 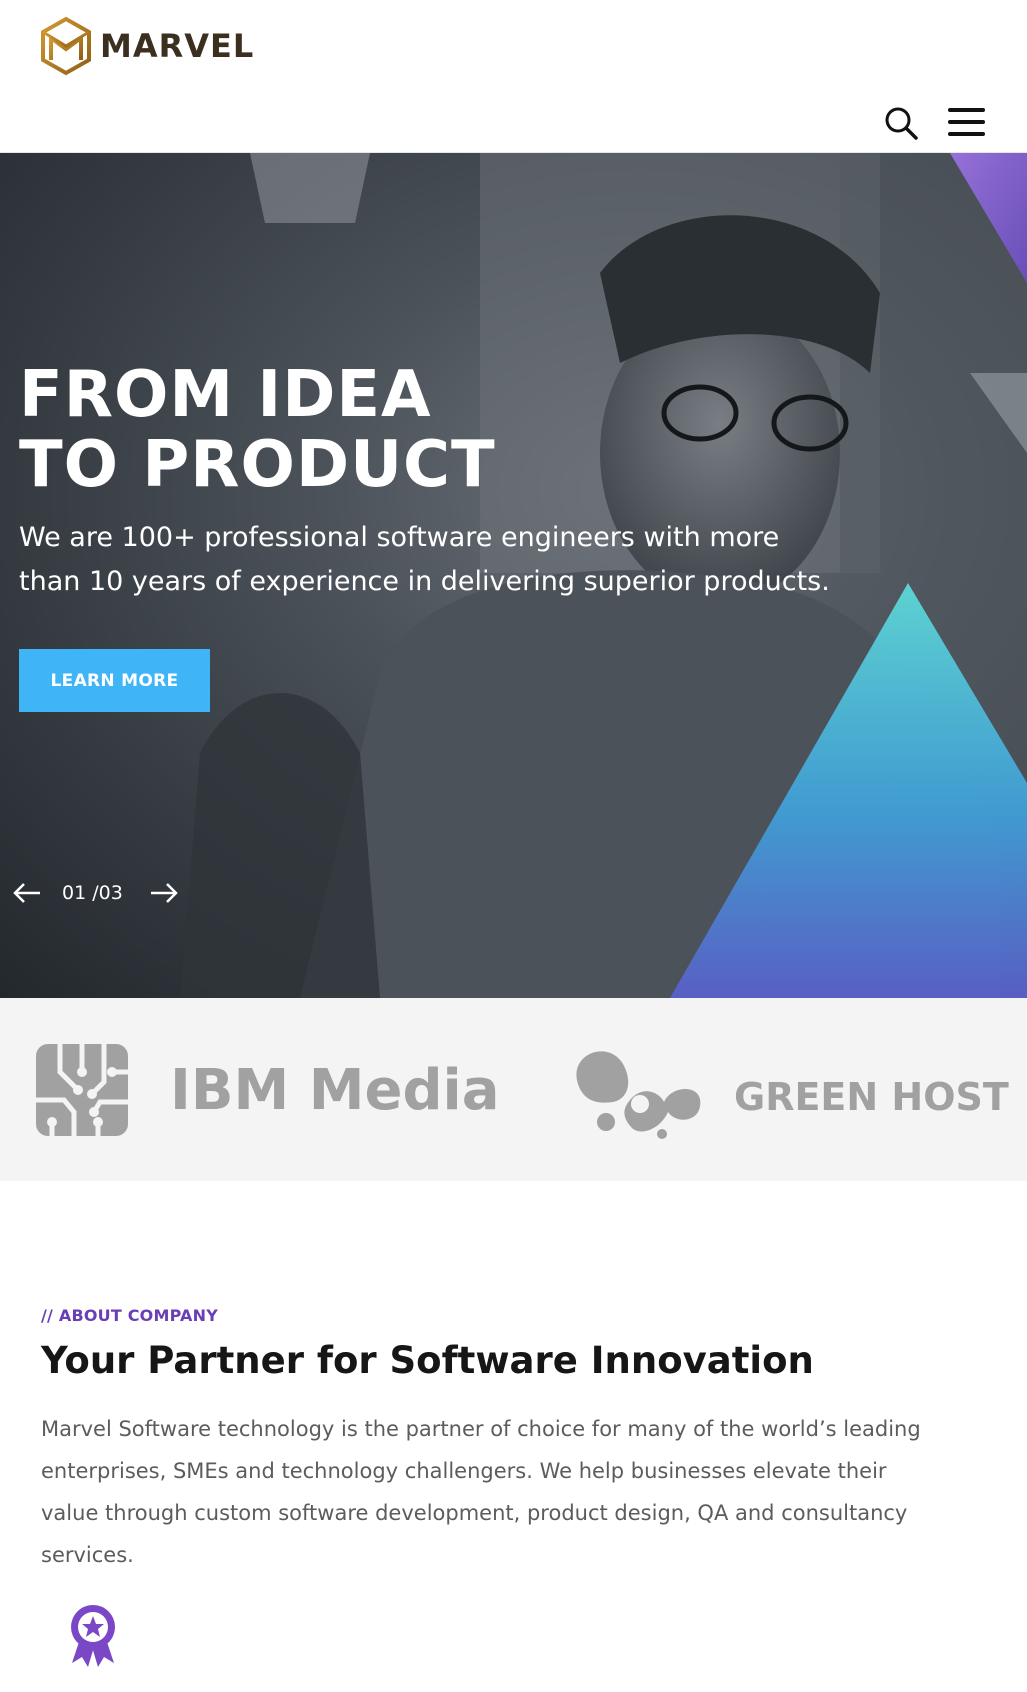 I want to click on slider-navigation: 01 /03, so click(x=95, y=893).